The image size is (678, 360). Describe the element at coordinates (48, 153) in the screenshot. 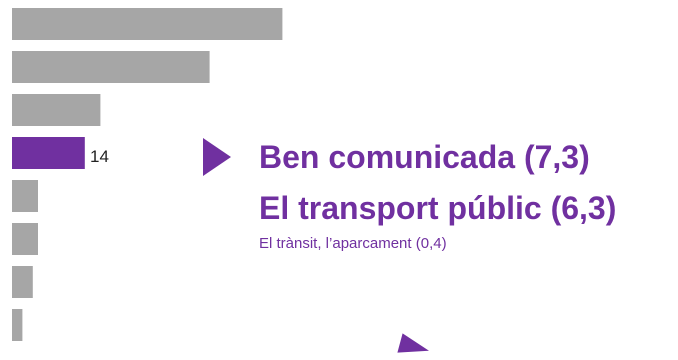

I see `bar-highlight` at that location.